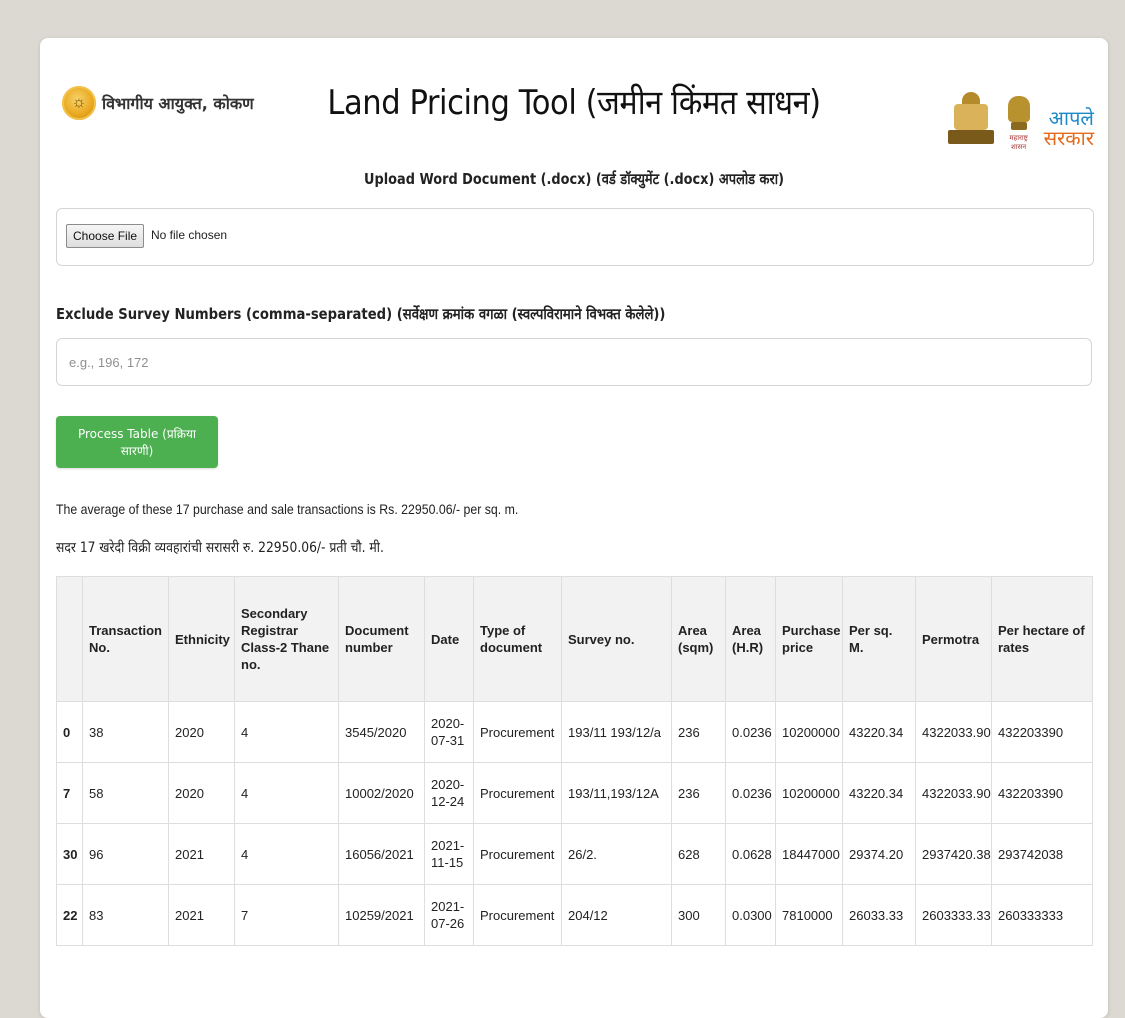  I want to click on table-cell: 7810000, so click(809, 915).